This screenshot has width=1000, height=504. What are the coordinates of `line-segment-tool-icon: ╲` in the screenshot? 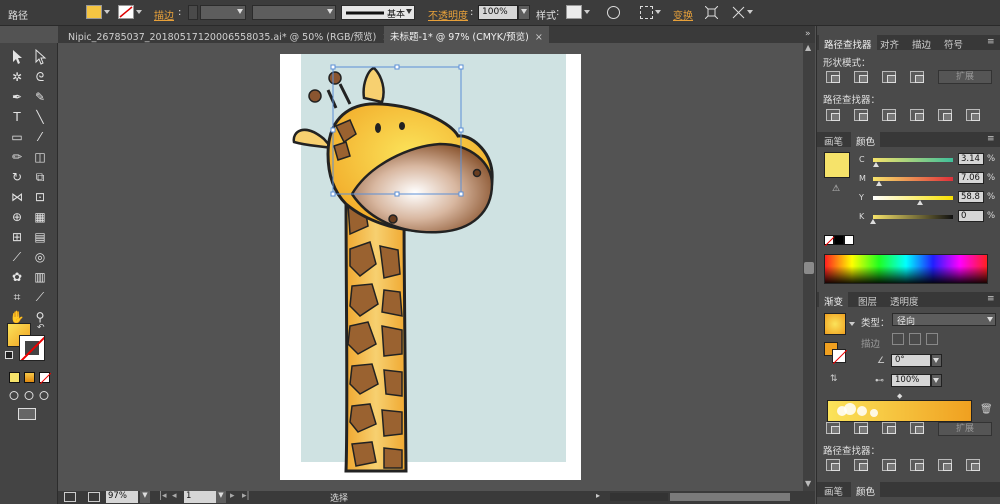 It's located at (40, 117).